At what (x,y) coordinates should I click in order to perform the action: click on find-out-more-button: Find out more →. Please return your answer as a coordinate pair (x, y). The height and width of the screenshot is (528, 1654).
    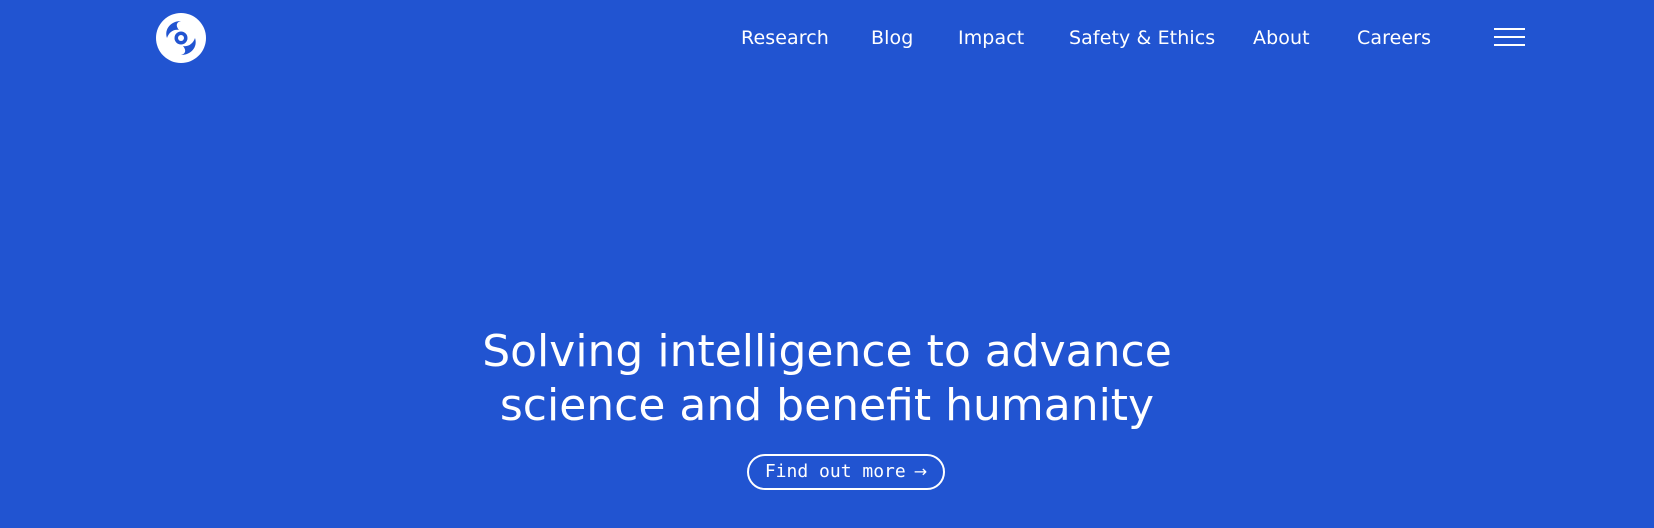
    Looking at the image, I should click on (846, 472).